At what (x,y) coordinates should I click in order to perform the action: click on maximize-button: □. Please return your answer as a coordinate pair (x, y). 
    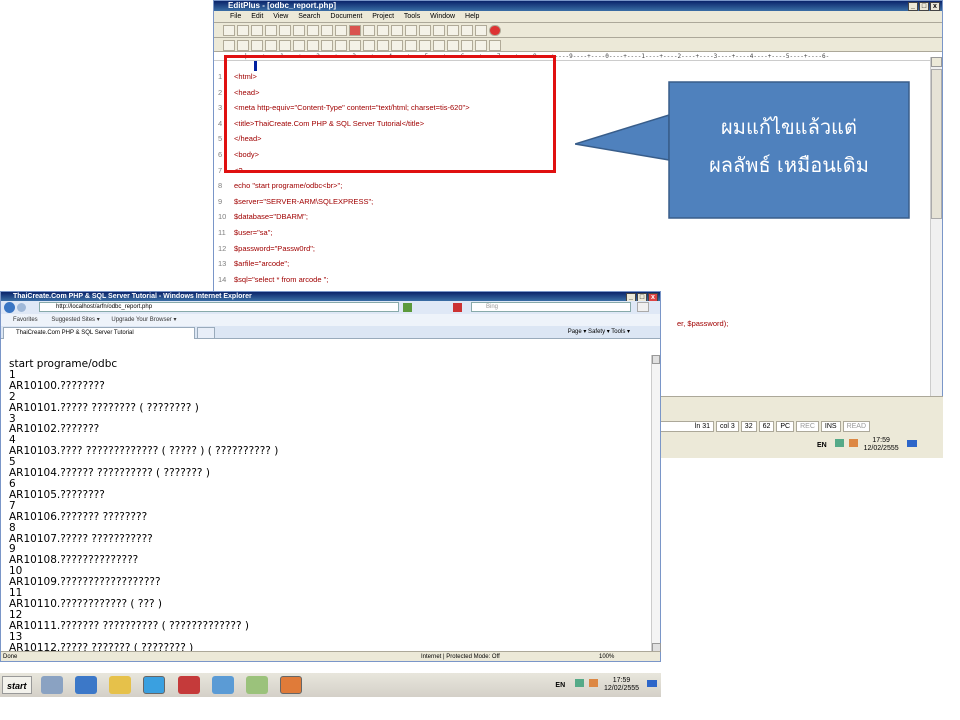
    Looking at the image, I should click on (924, 6).